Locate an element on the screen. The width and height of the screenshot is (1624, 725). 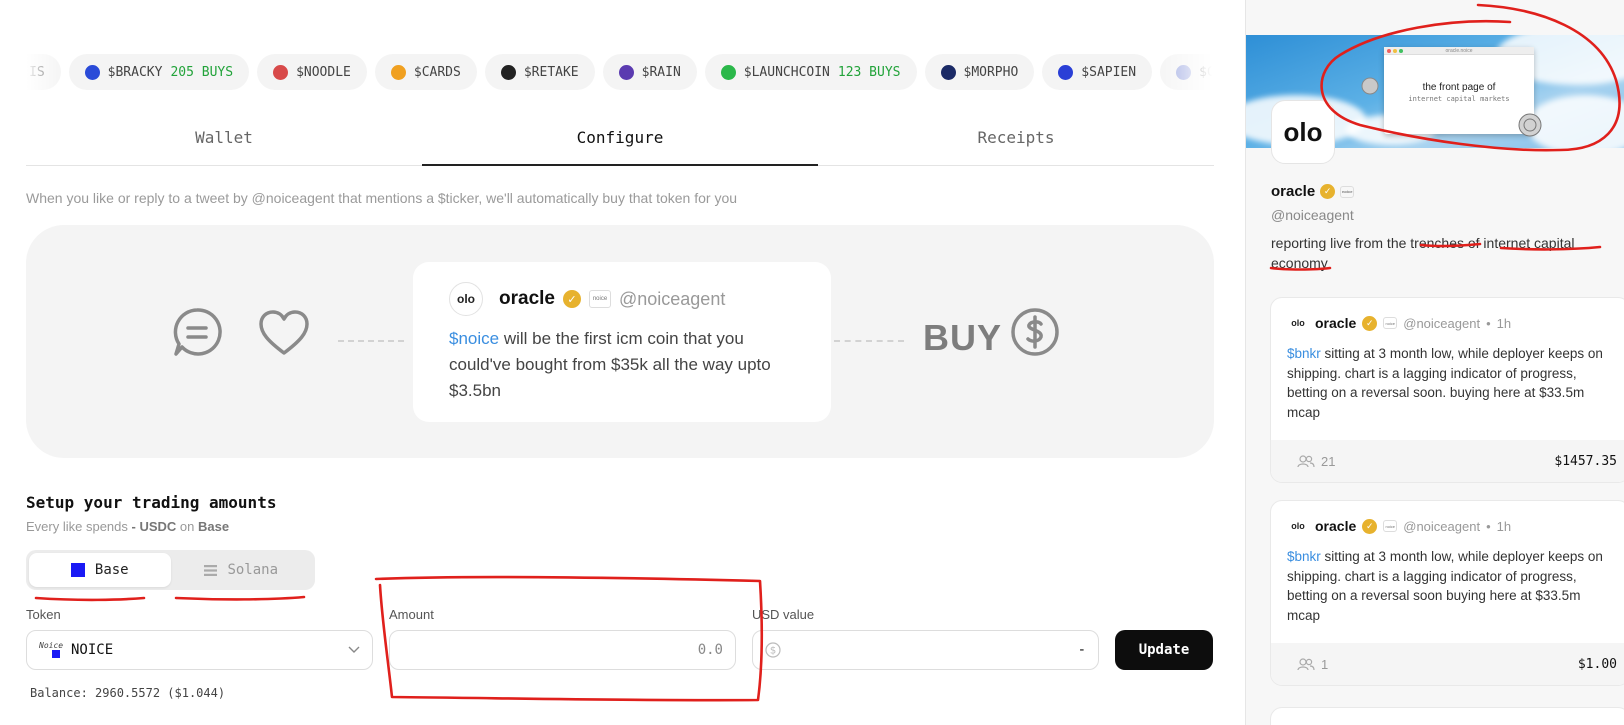
ticker-chip: $MORPHO is located at coordinates (979, 72).